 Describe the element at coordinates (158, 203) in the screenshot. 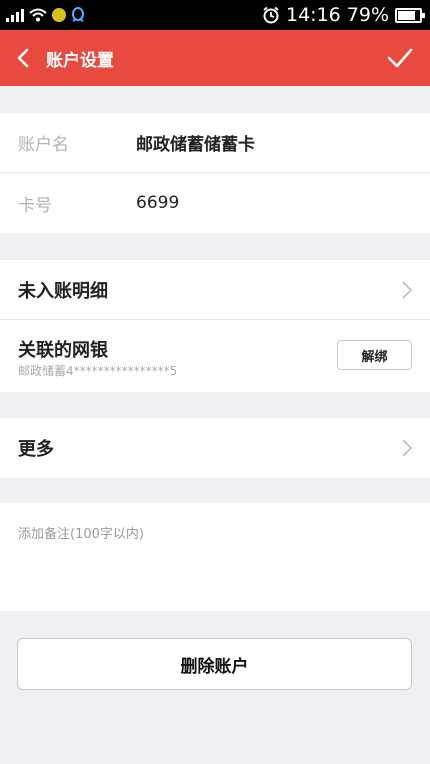

I see `card-number-value: 6699` at that location.